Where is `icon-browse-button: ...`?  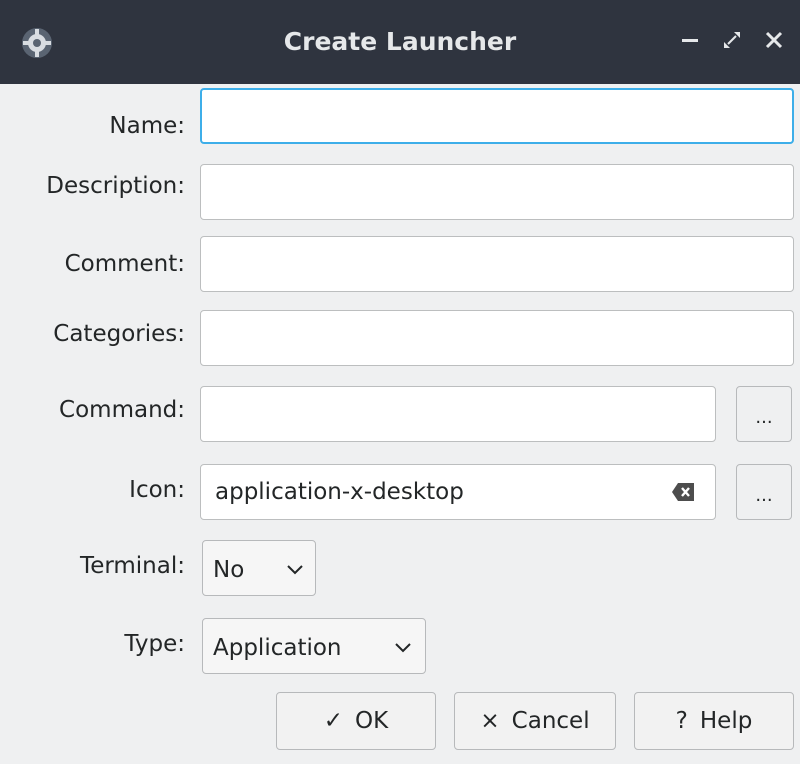
icon-browse-button: ... is located at coordinates (764, 492).